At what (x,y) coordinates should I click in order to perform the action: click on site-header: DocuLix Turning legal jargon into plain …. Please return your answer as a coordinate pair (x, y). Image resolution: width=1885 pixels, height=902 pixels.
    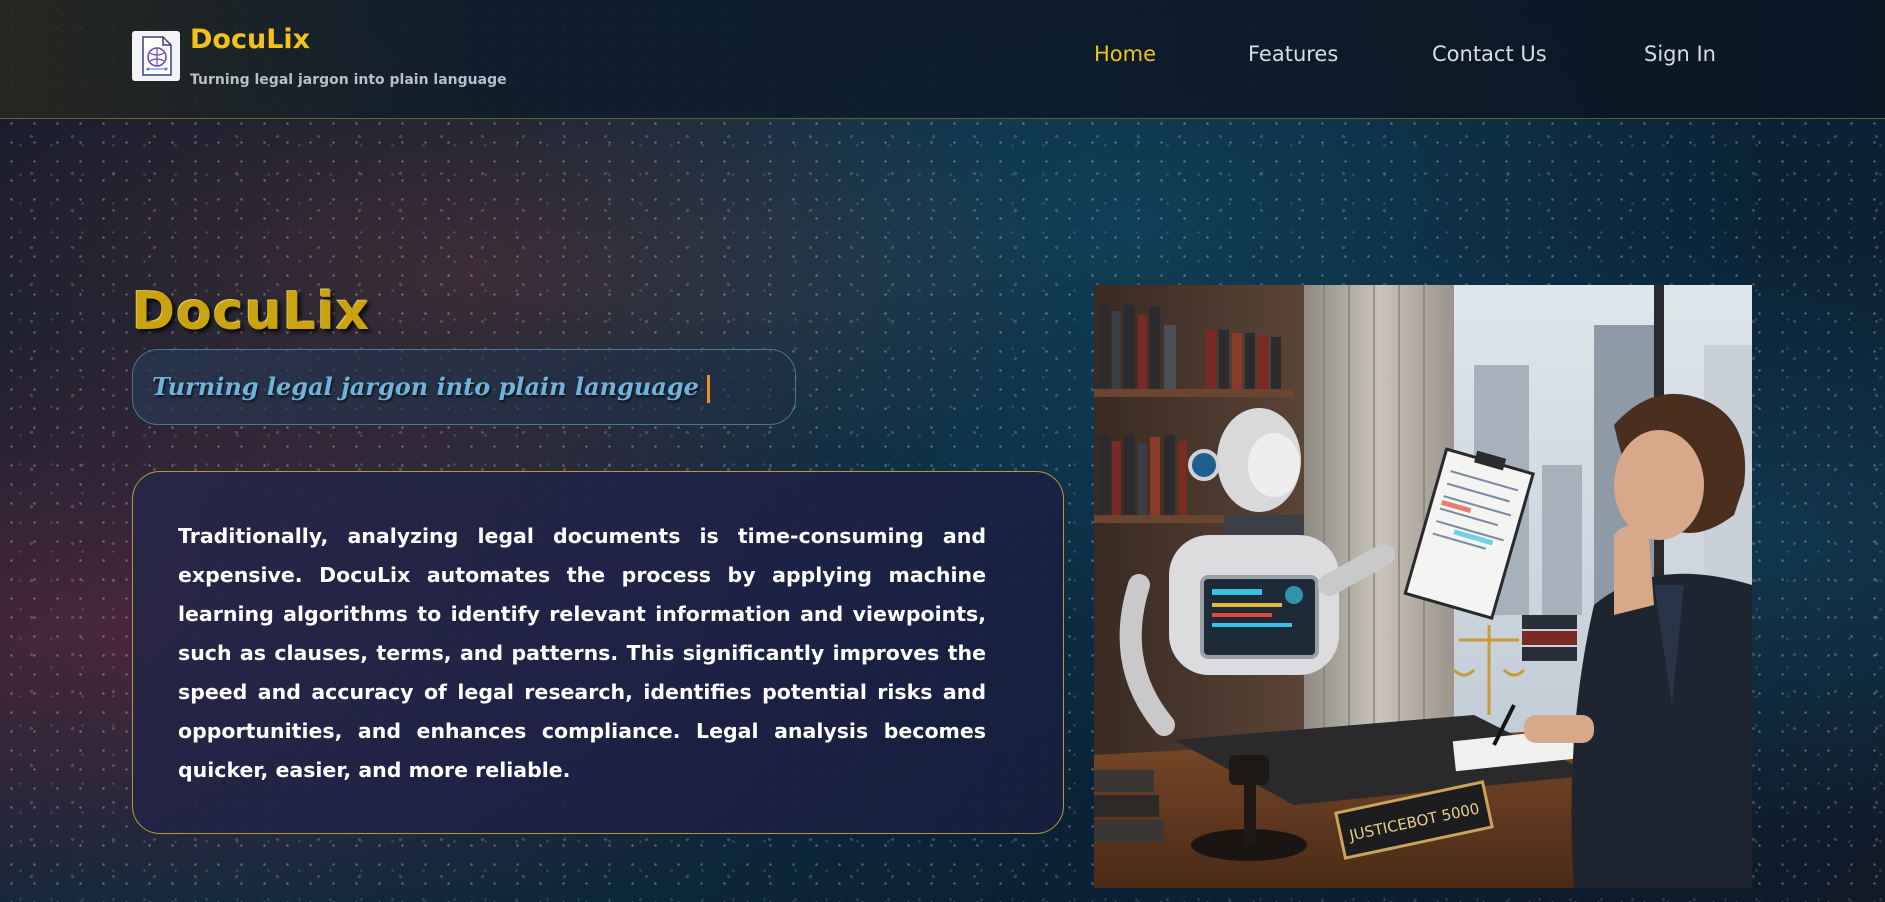
    Looking at the image, I should click on (942, 59).